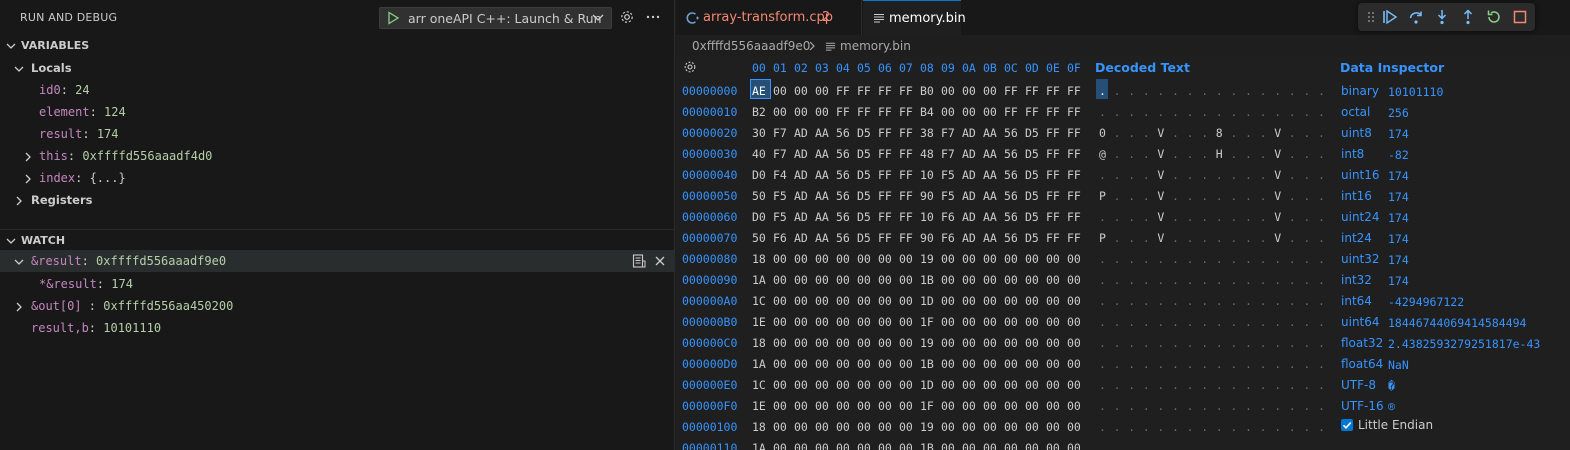  Describe the element at coordinates (1371, 17) in the screenshot. I see `drag-handle-icon` at that location.